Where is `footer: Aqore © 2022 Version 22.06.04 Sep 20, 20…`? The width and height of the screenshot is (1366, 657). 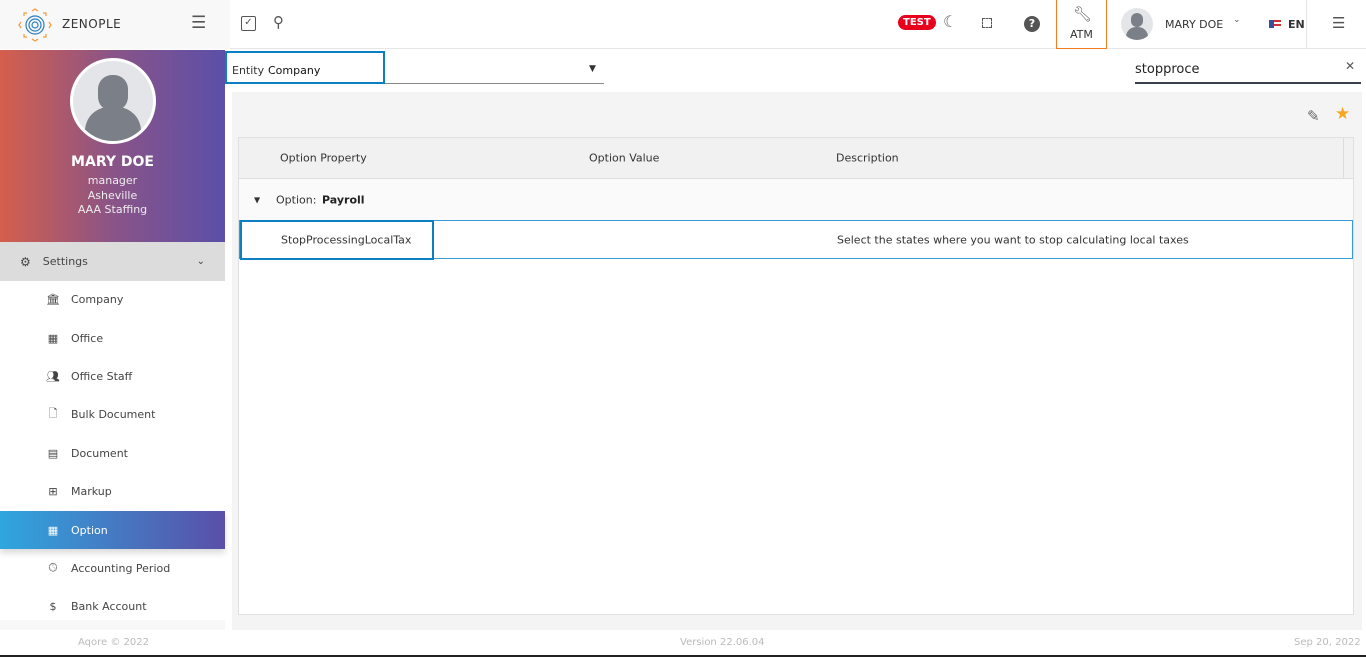
footer: Aqore © 2022 Version 22.06.04 Sep 20, 20… is located at coordinates (683, 642).